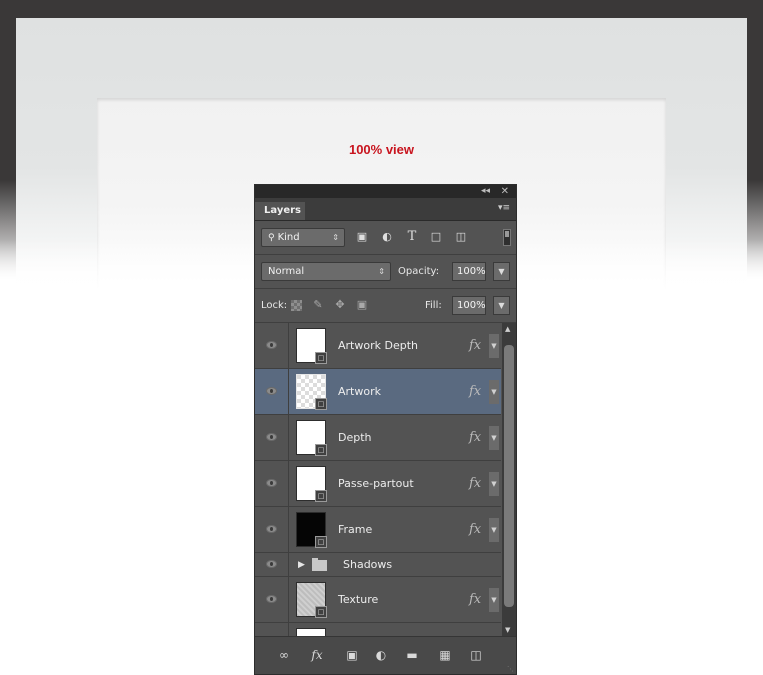 The height and width of the screenshot is (675, 763). I want to click on move-icon: ✥, so click(340, 305).